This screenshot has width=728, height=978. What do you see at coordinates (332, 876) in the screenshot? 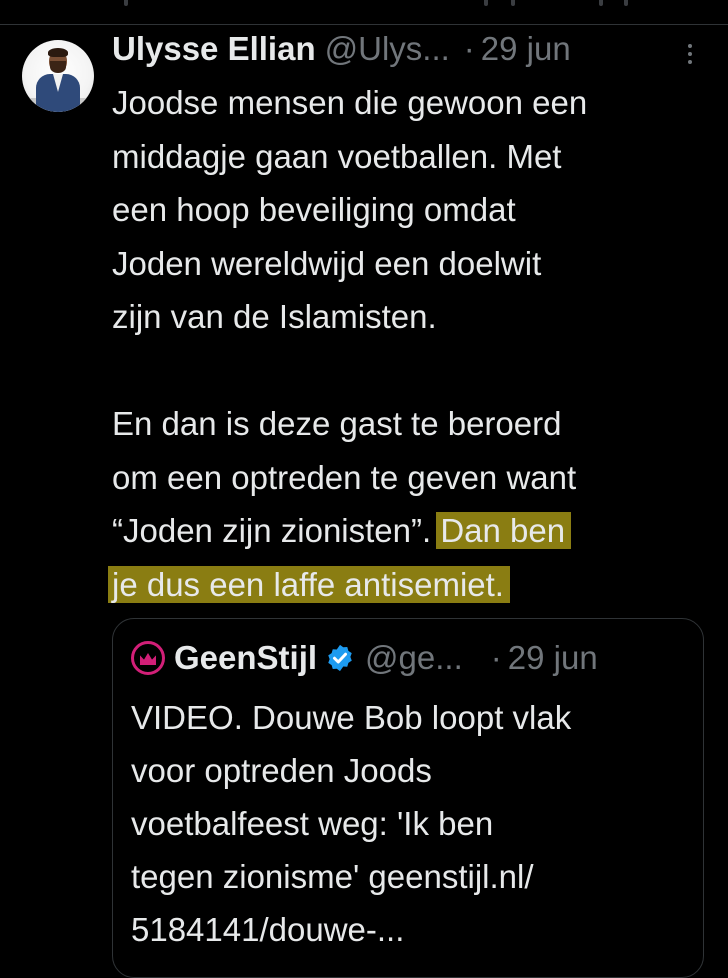
I see `quoted-line: tegen zionisme' geenstijl.nl/` at bounding box center [332, 876].